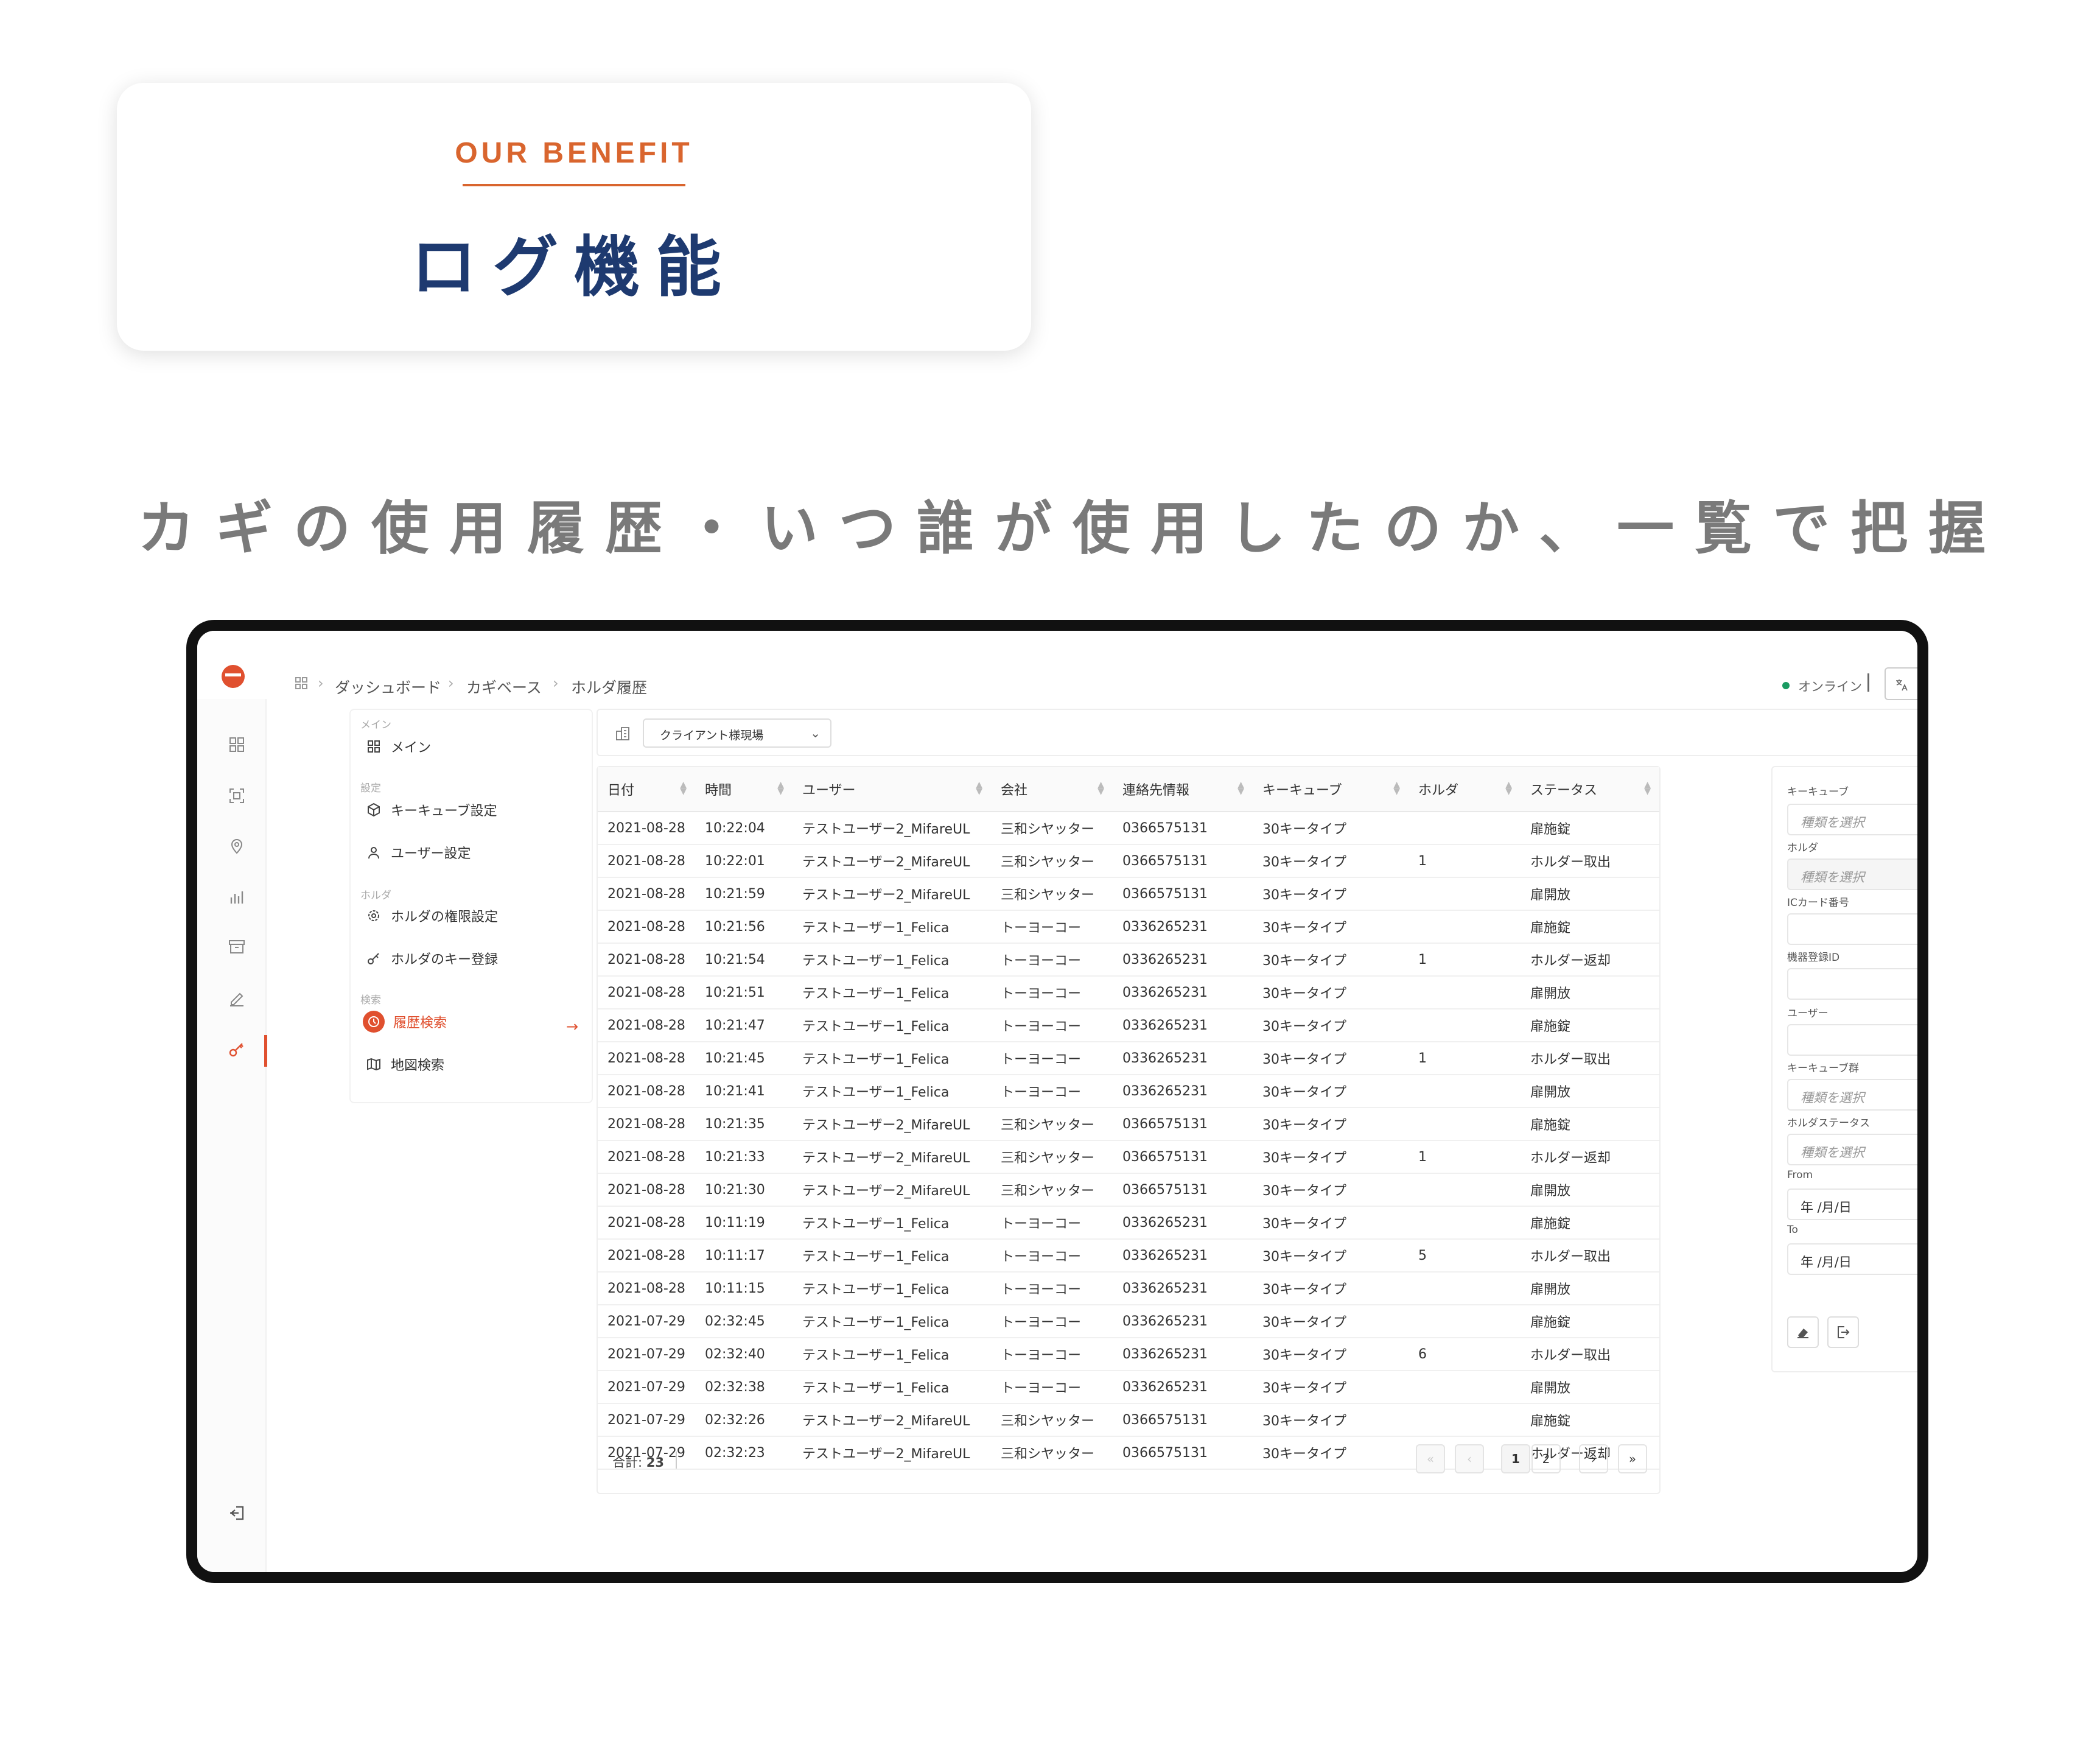  Describe the element at coordinates (1183, 789) in the screenshot. I see `column-header: 連絡先情報 ▲ ▼` at that location.